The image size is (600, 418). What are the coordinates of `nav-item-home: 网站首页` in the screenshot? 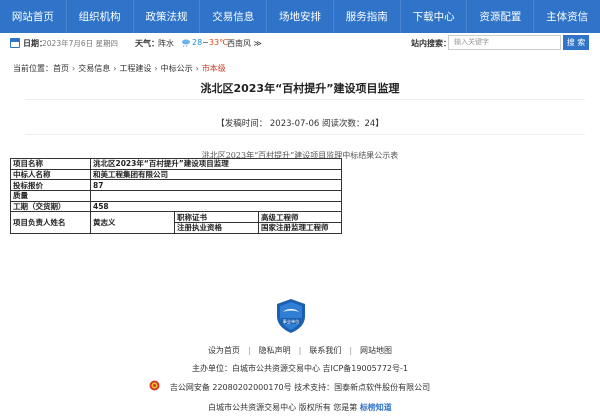 It's located at (33, 16).